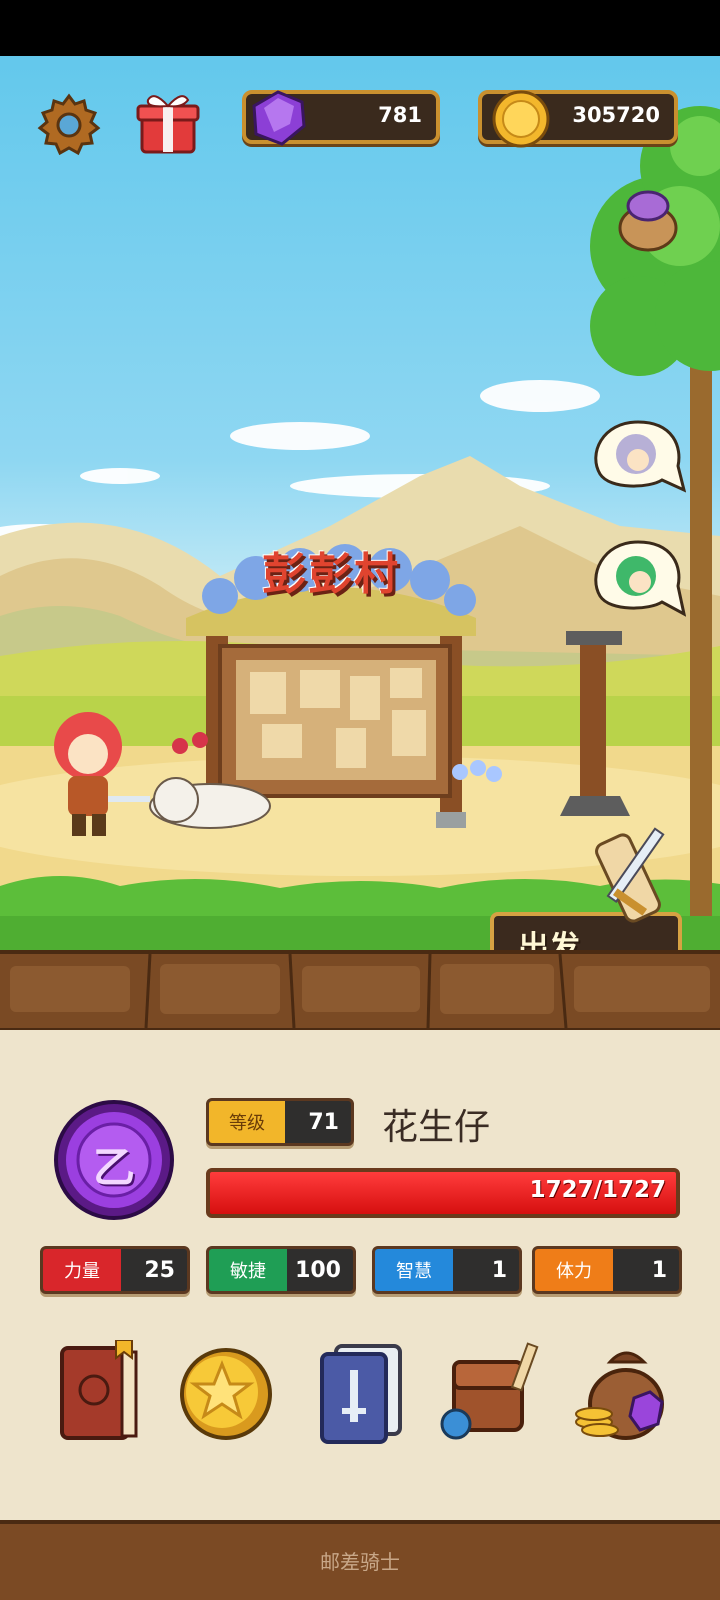 Image resolution: width=720 pixels, height=1600 pixels. Describe the element at coordinates (597, 1190) in the screenshot. I see `hp-text: 1727/1727` at that location.